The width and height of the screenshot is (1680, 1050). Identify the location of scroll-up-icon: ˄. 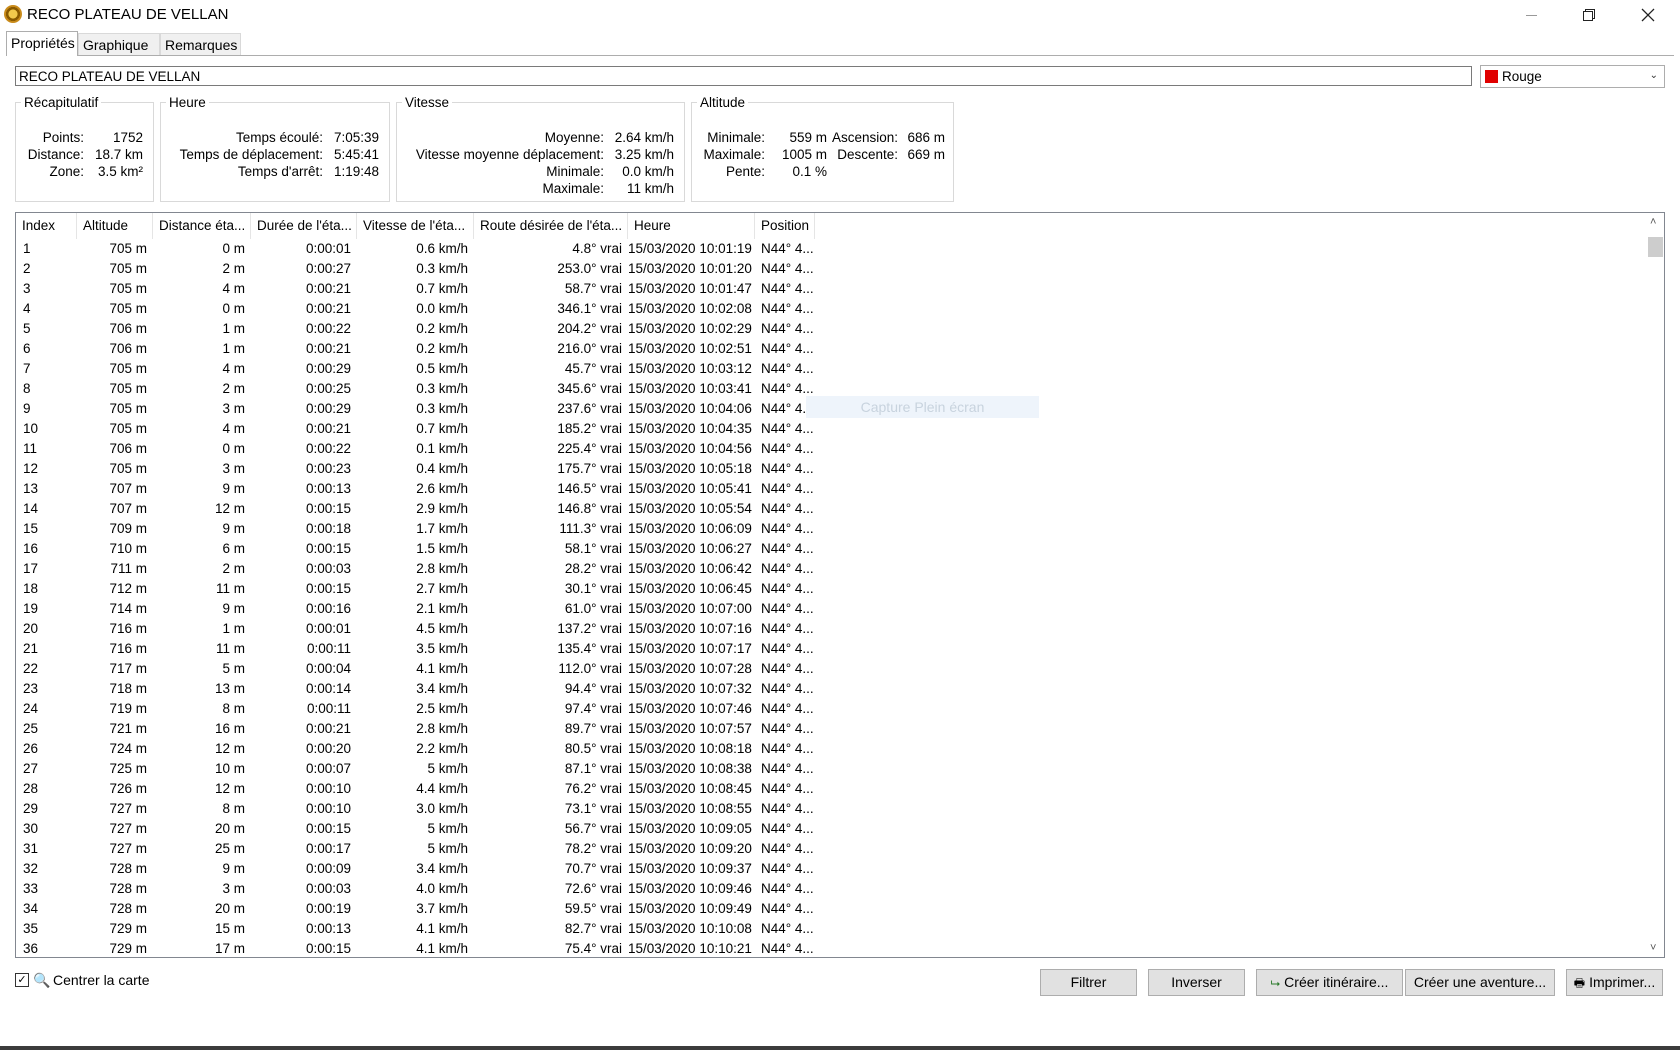
(1653, 222).